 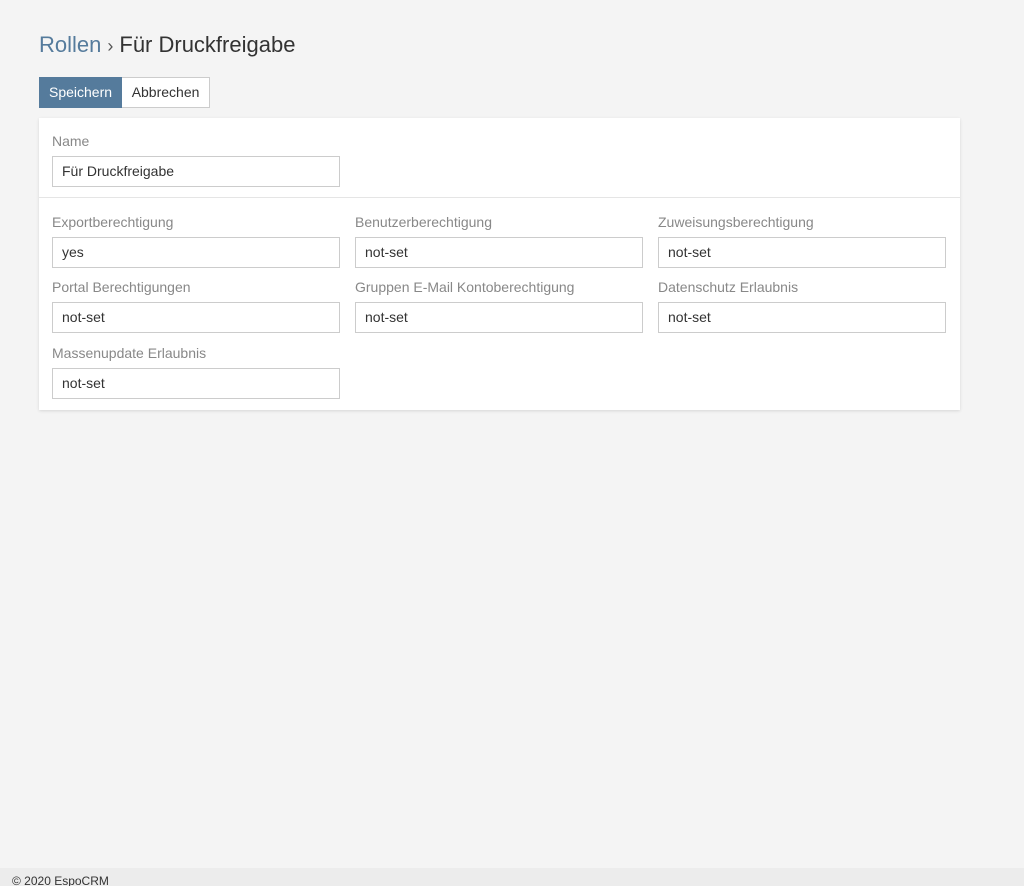 I want to click on field-export: Exportberechtigung yes, so click(x=196, y=240).